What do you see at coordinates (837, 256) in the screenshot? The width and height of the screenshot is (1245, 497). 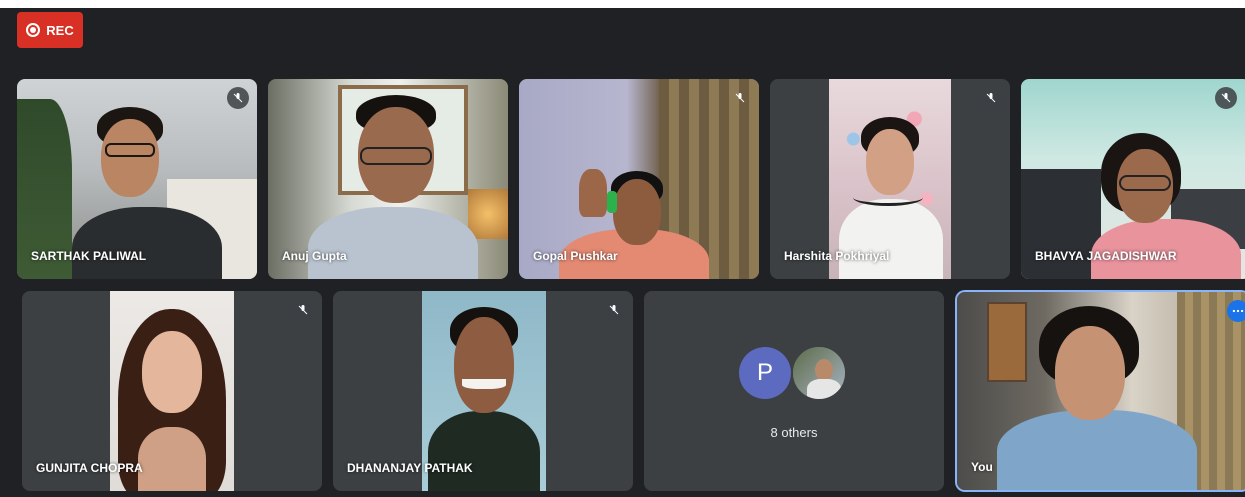 I see `participant-name: Harshita Pokhriyal` at bounding box center [837, 256].